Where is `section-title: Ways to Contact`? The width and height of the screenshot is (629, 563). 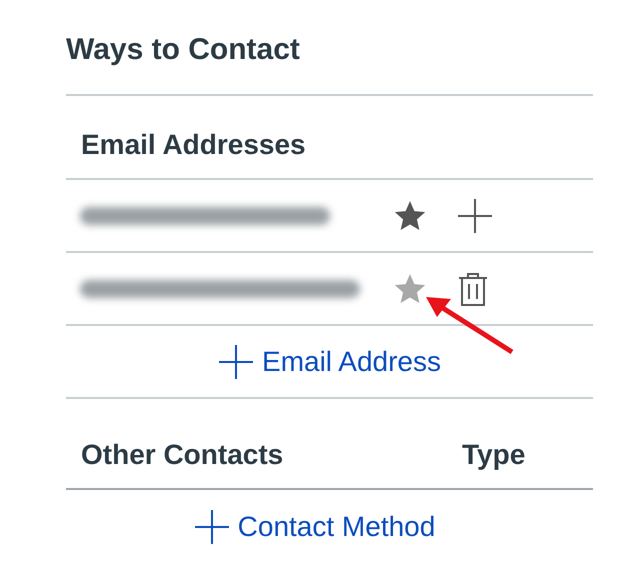 section-title: Ways to Contact is located at coordinates (183, 50).